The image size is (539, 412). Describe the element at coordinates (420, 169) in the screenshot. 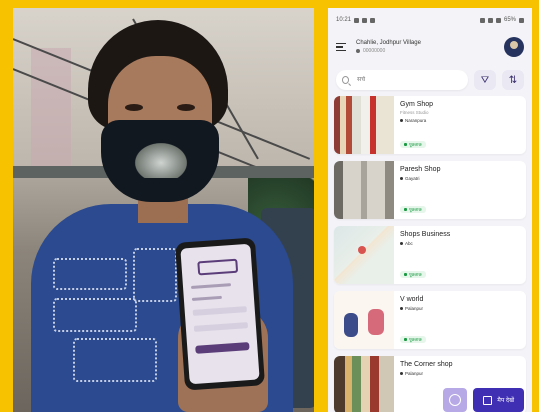

I see `shop-name: Paresh Shop` at that location.